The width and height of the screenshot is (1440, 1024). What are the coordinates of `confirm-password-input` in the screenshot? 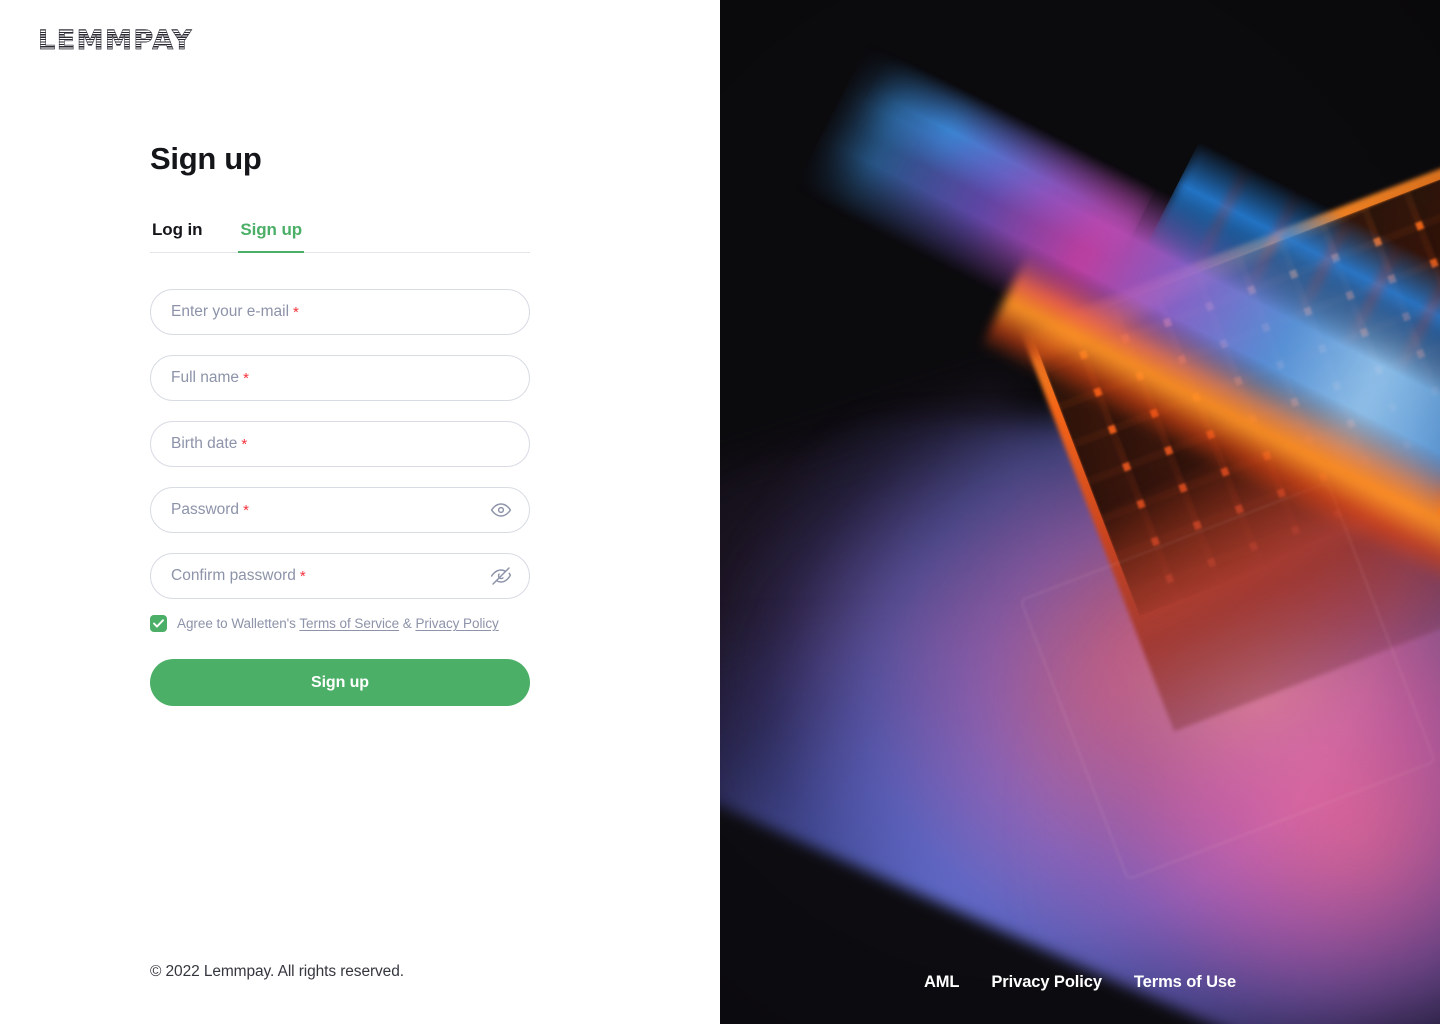 It's located at (340, 576).